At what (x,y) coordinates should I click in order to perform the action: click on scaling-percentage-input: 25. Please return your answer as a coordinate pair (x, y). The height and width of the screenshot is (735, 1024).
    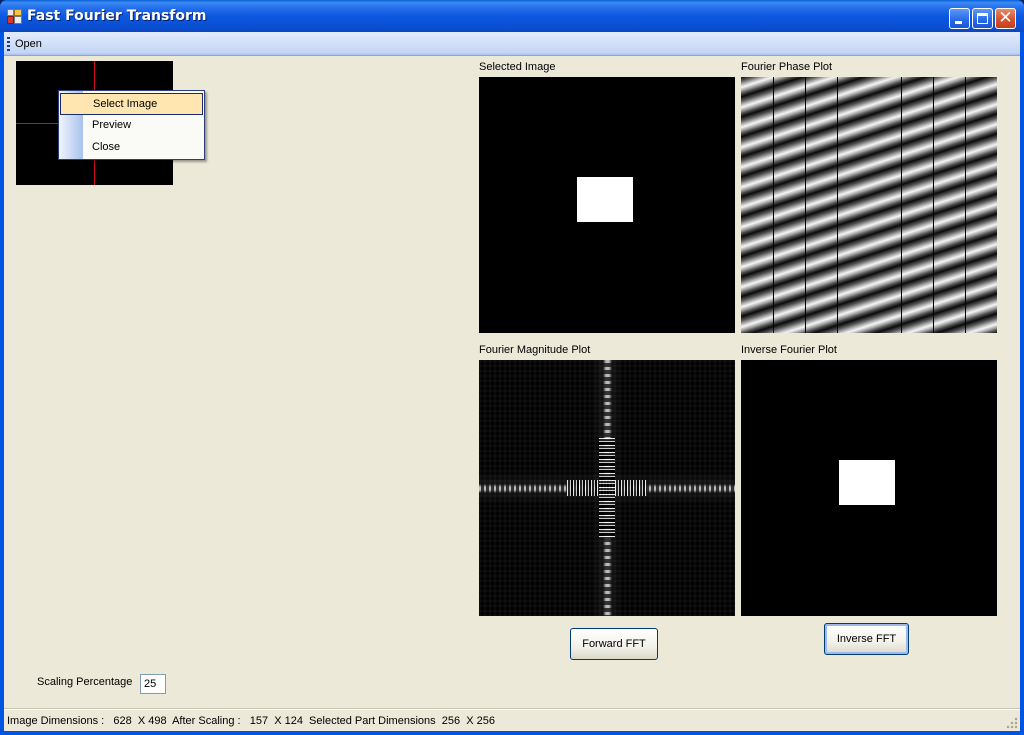
    Looking at the image, I should click on (153, 684).